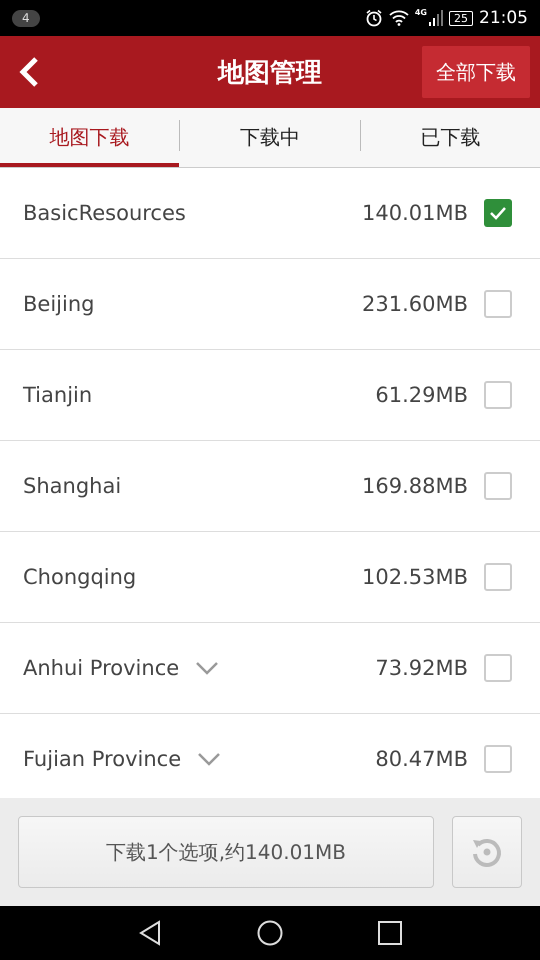 This screenshot has height=960, width=540. Describe the element at coordinates (398, 18) in the screenshot. I see `wifi-icon` at that location.